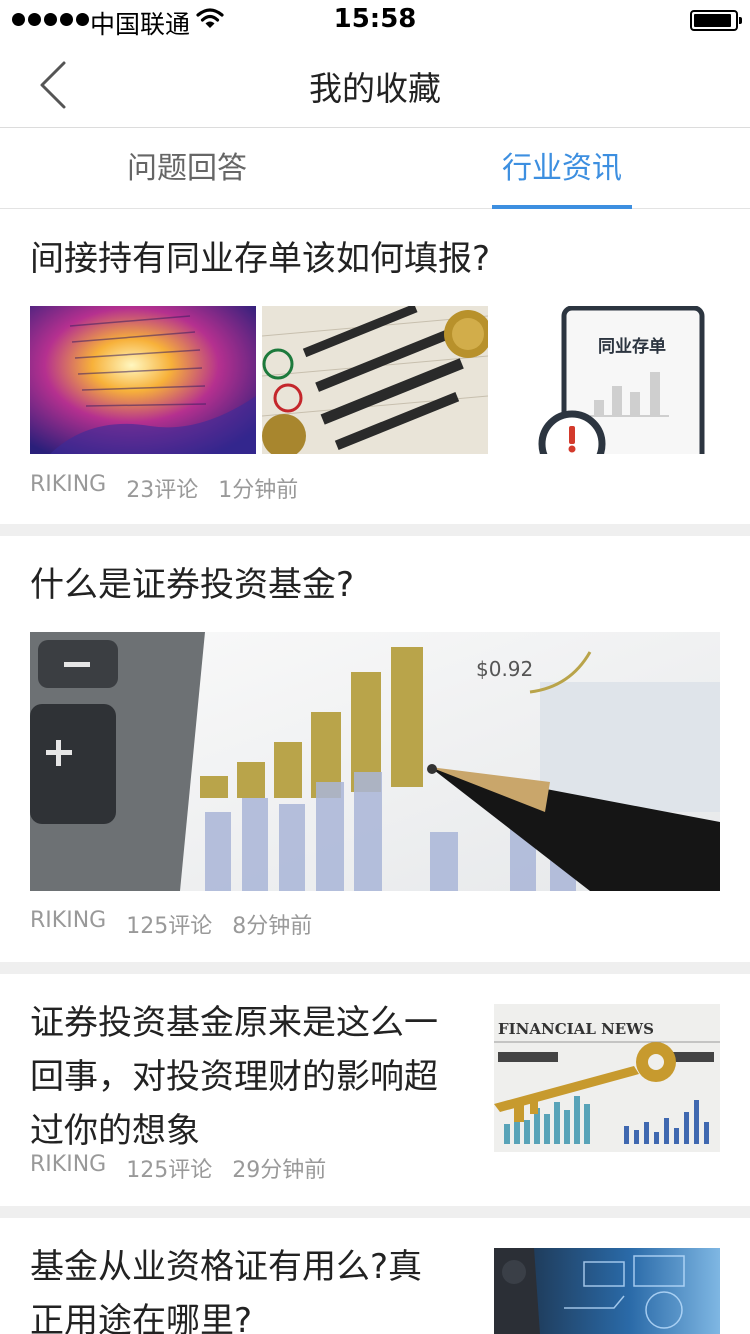 This screenshot has height=1334, width=750. Describe the element at coordinates (234, 1077) in the screenshot. I see `article-title-line: 回事，对投资理财的影响超` at that location.